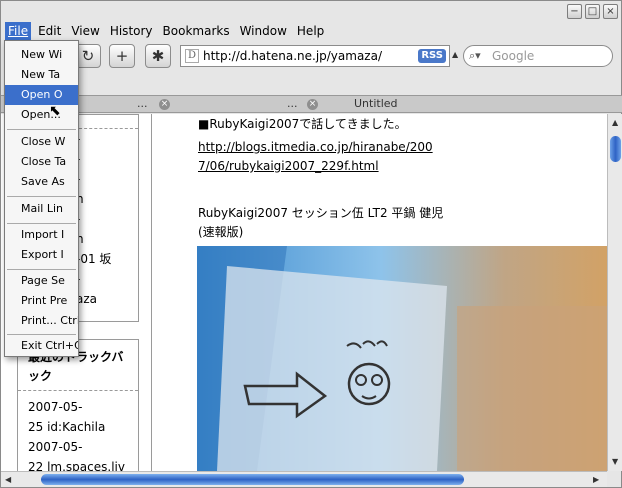 The width and height of the screenshot is (622, 488). What do you see at coordinates (131, 31) in the screenshot?
I see `menu-history: History` at bounding box center [131, 31].